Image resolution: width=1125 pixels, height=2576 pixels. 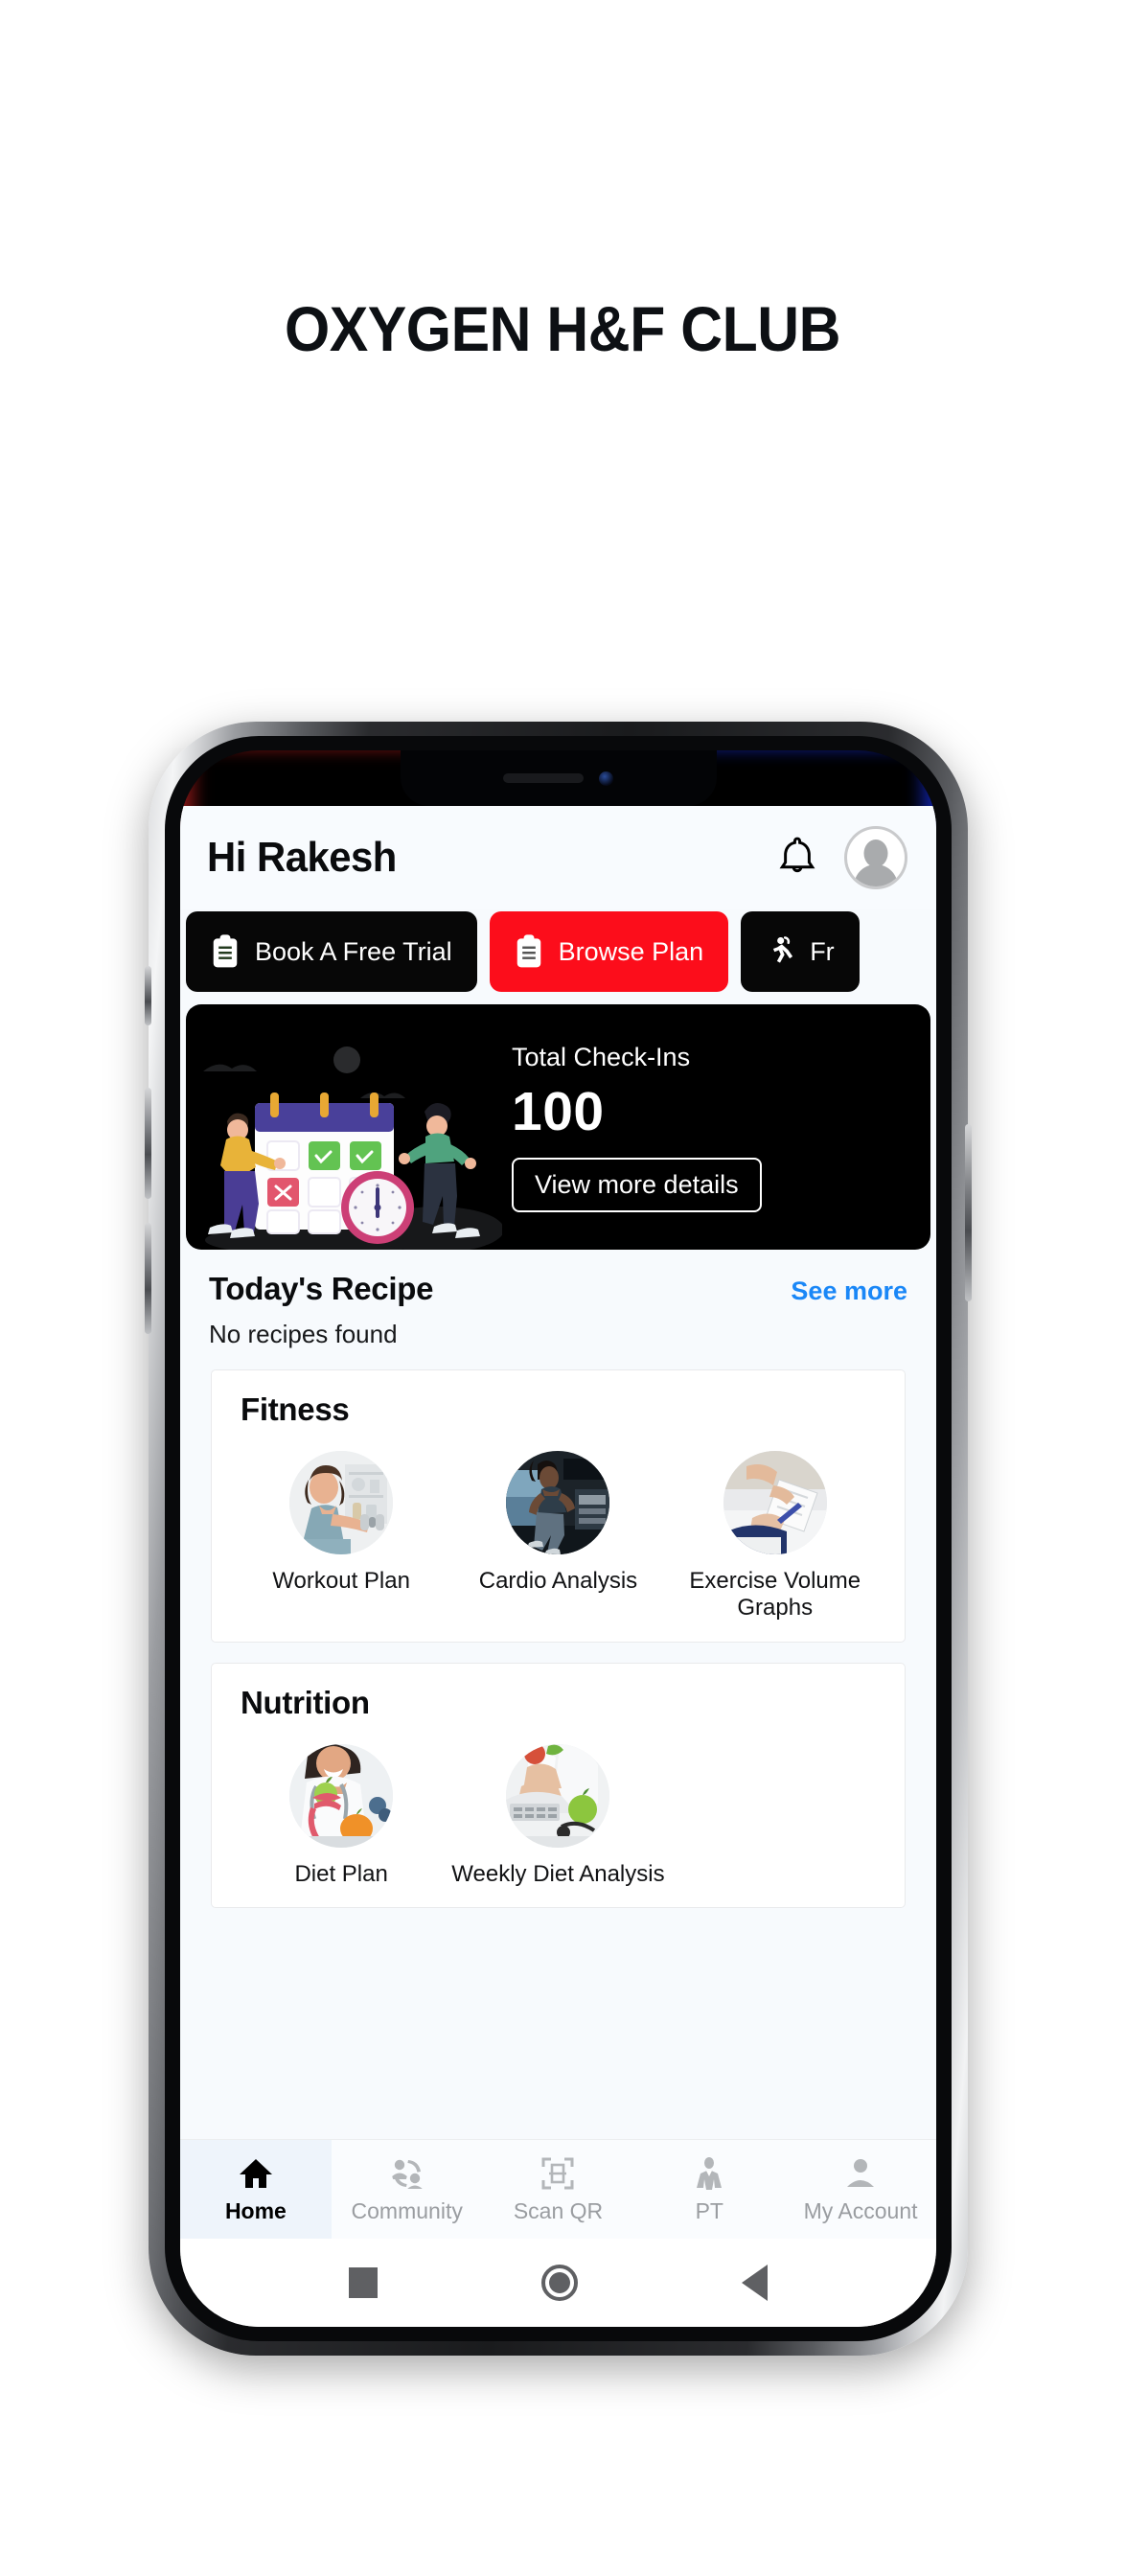 I want to click on phone-power-button, so click(x=968, y=1212).